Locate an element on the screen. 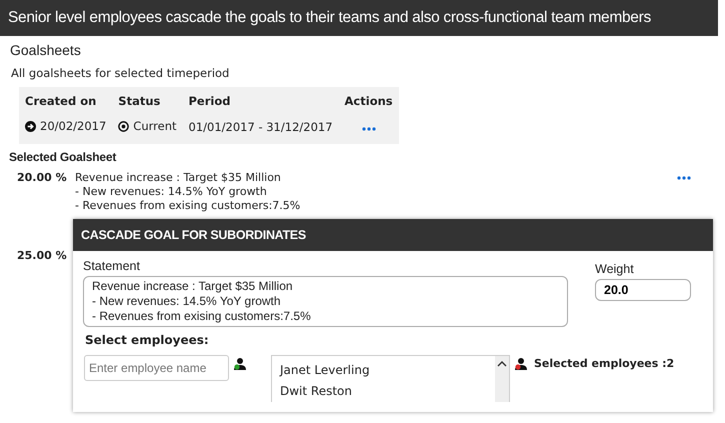 This screenshot has height=423, width=725. goal-text: - New revenues: 14.5% YoY growth is located at coordinates (171, 191).